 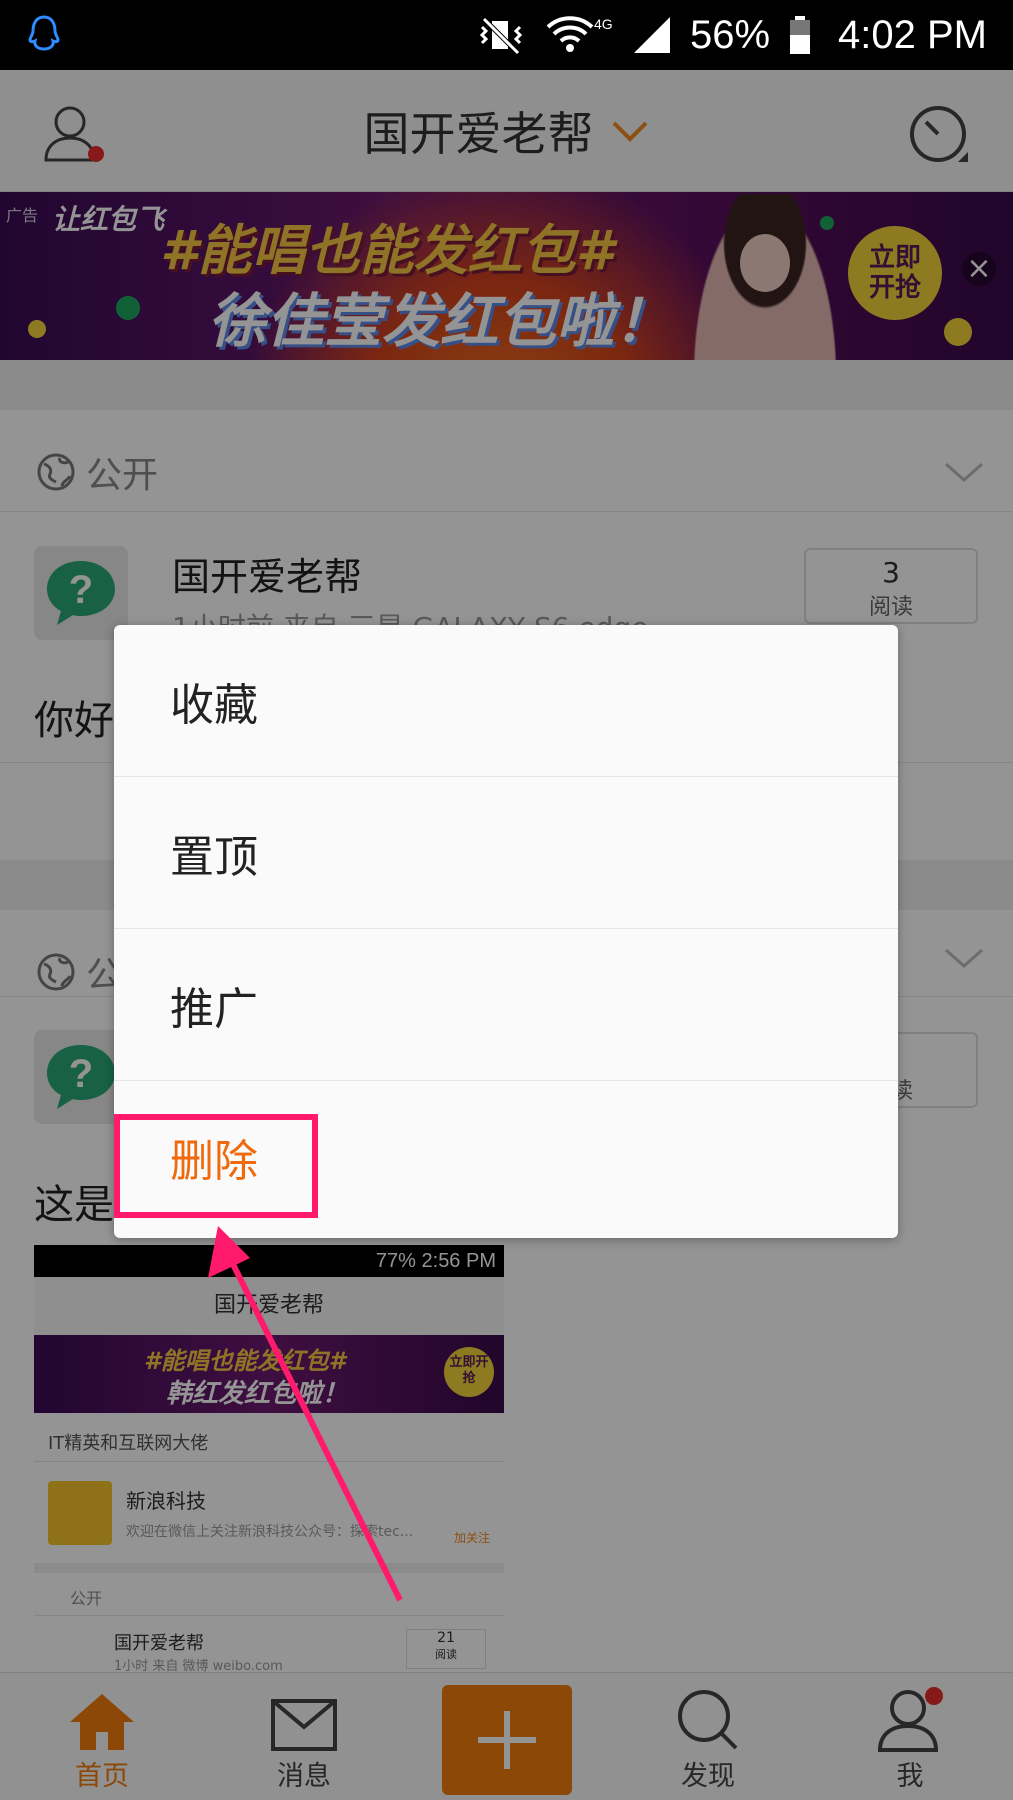 I want to click on menu-item-pin: 置顶, so click(x=506, y=853).